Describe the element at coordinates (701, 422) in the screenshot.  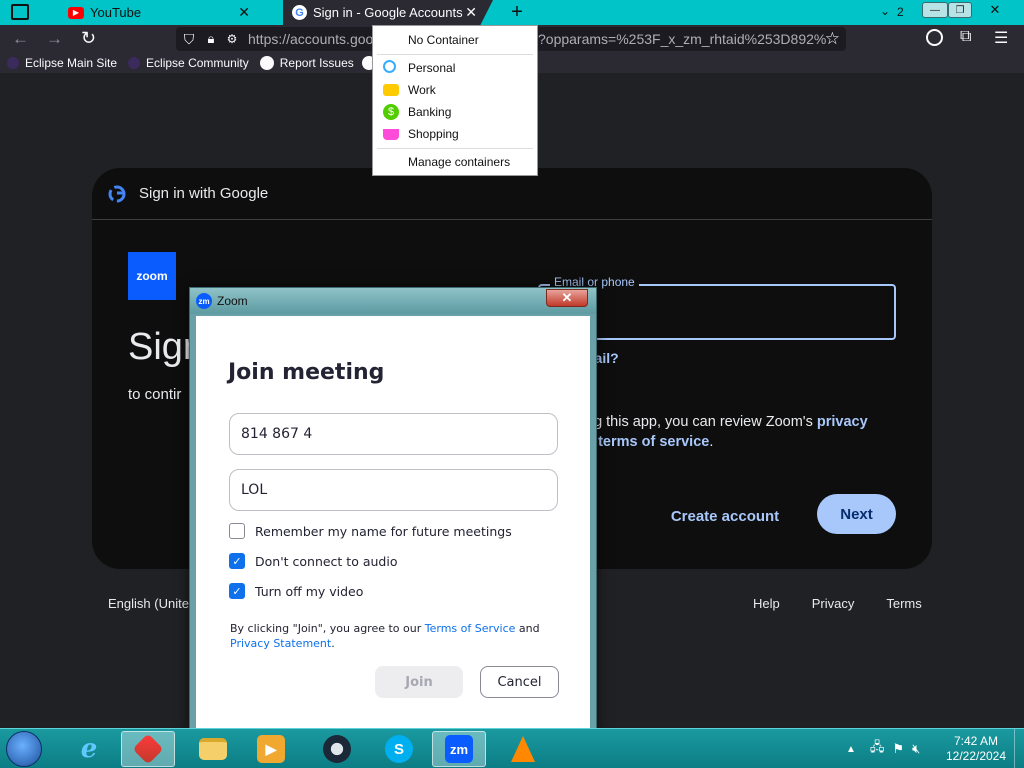
I see `privacy-text: ng this app, you can review Zoom's` at that location.